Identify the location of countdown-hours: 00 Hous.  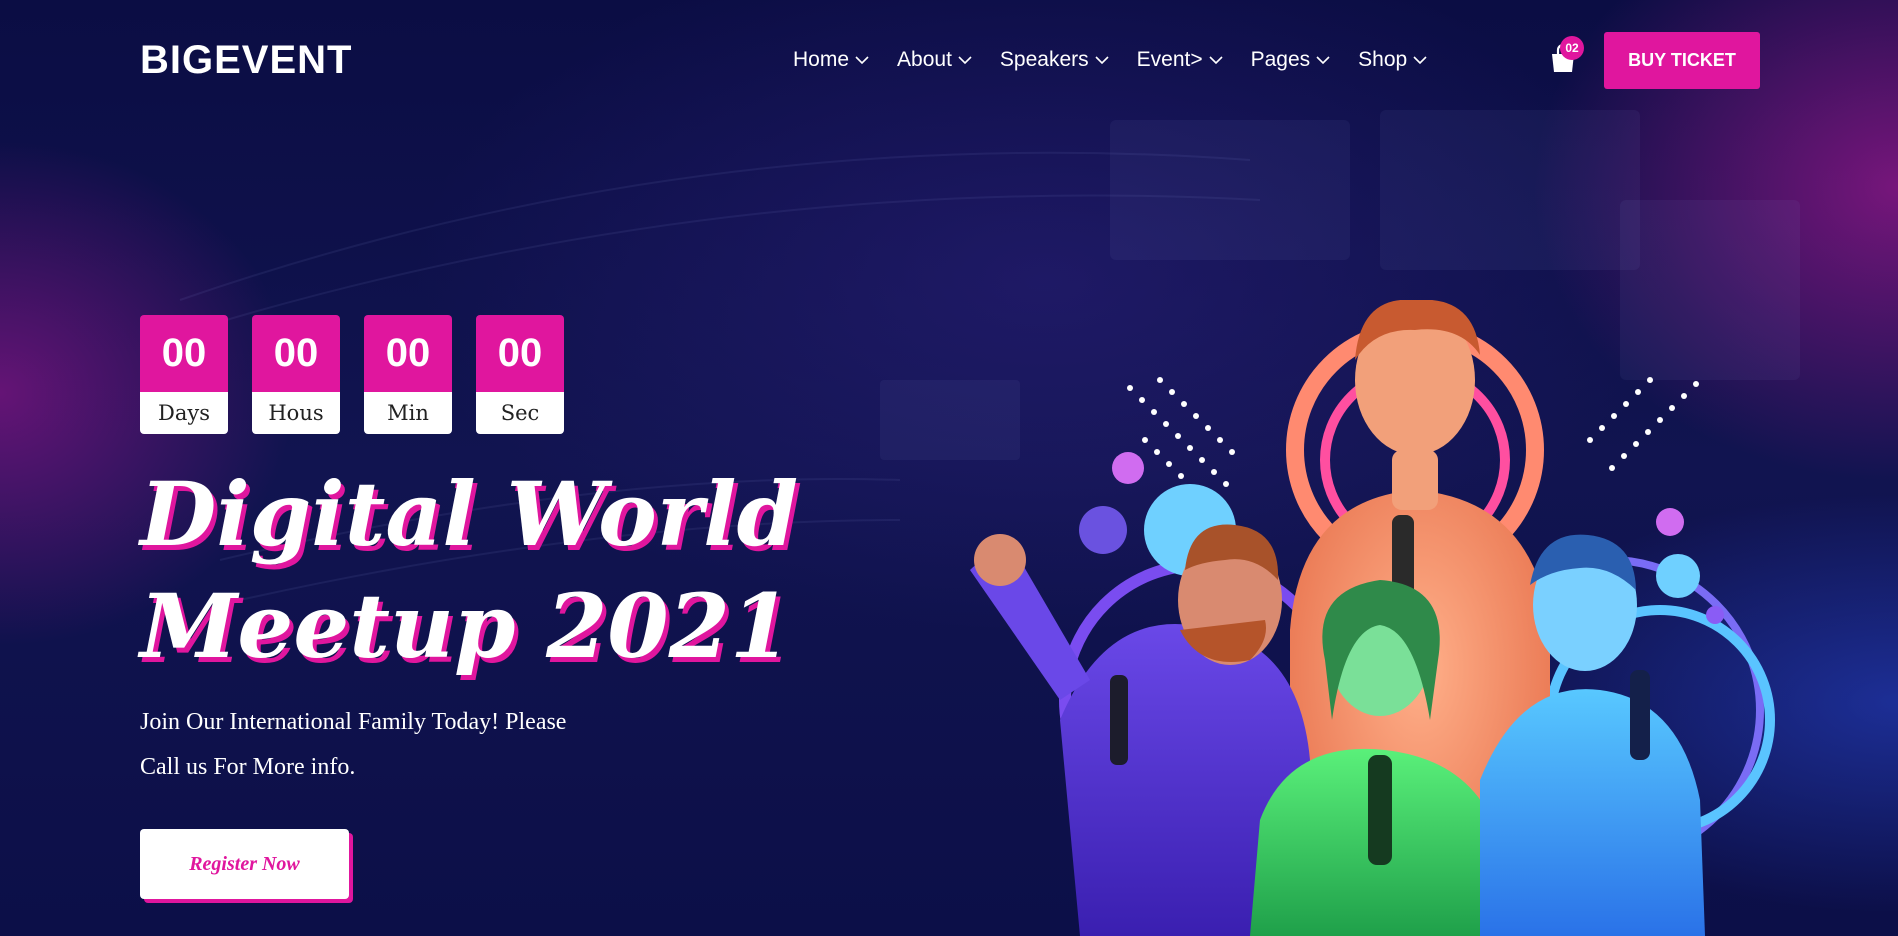
(296, 374).